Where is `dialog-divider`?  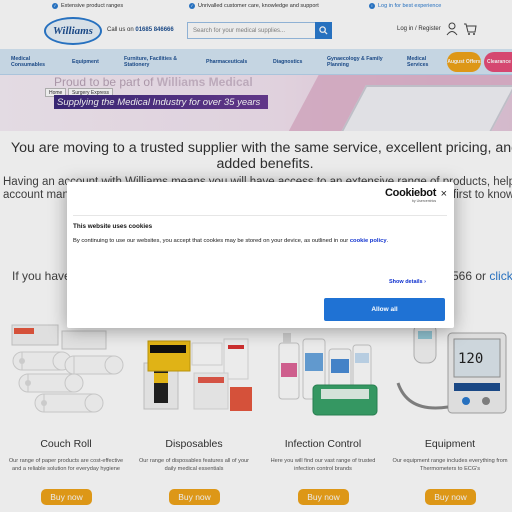 dialog-divider is located at coordinates (260, 215).